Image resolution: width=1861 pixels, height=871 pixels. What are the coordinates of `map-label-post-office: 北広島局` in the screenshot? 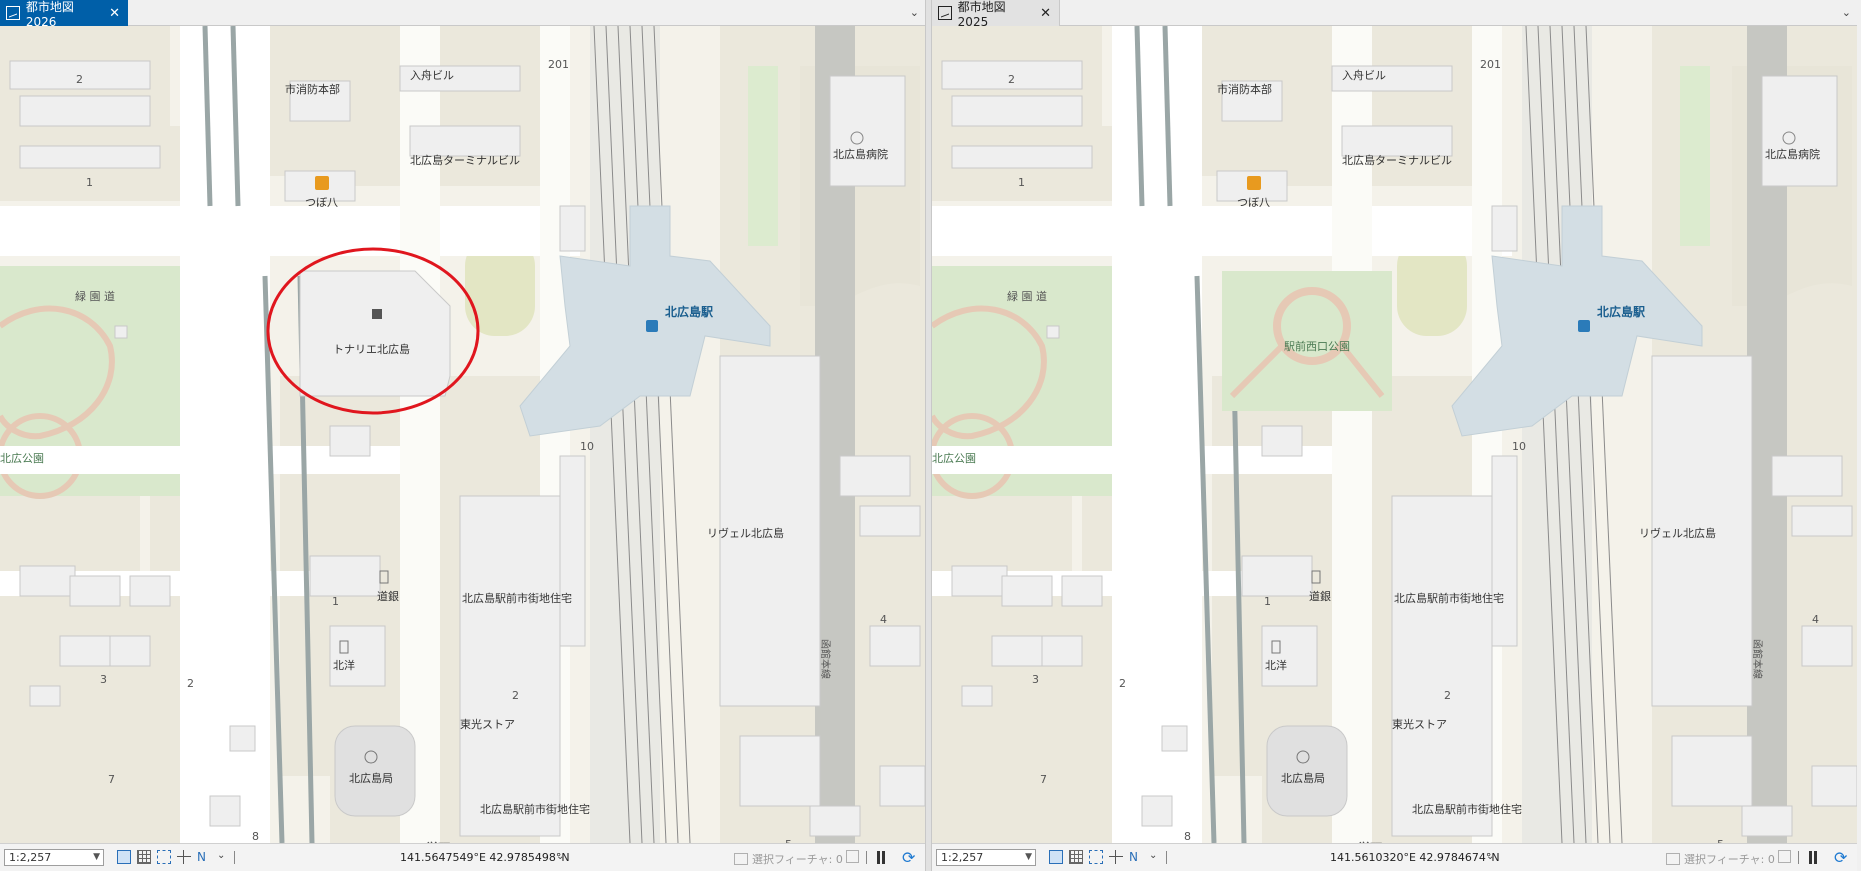 It's located at (1303, 778).